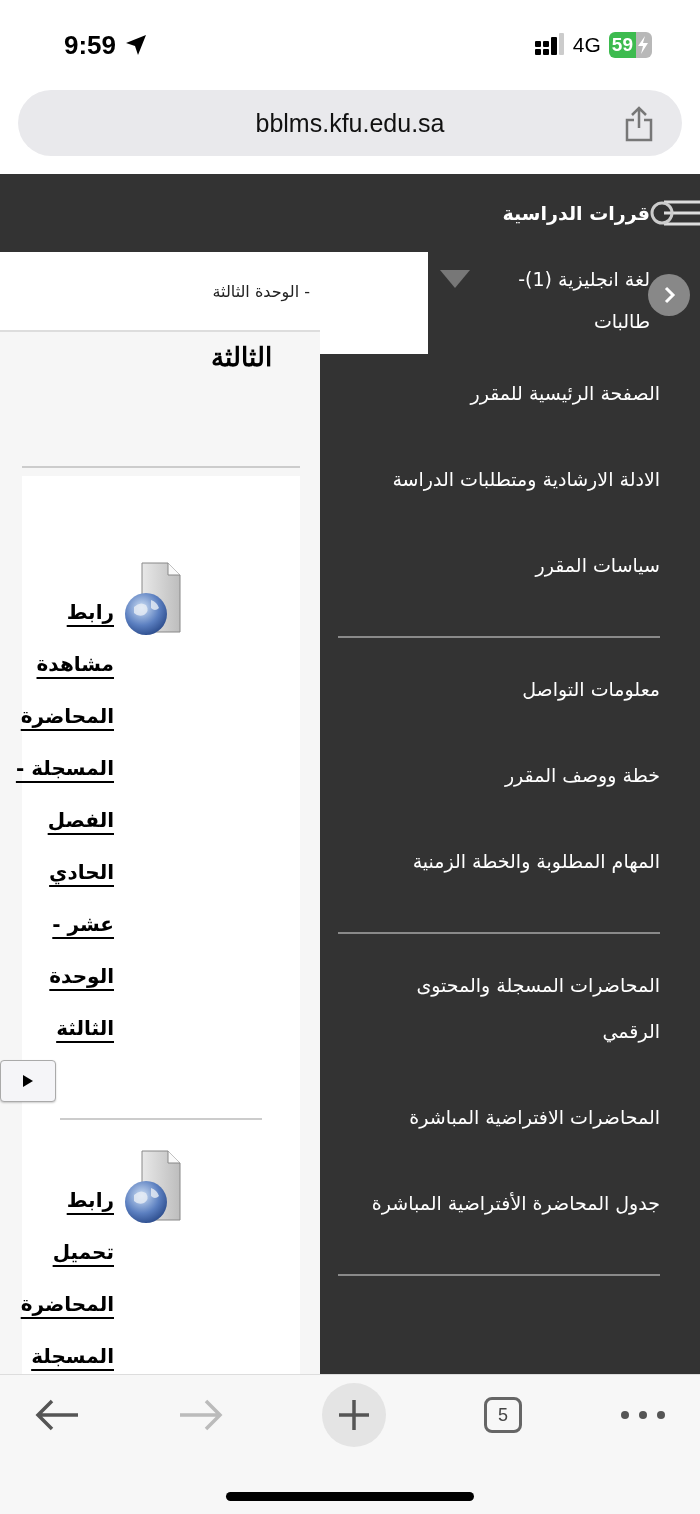 The height and width of the screenshot is (1514, 700). What do you see at coordinates (549, 45) in the screenshot?
I see `signal-icon` at bounding box center [549, 45].